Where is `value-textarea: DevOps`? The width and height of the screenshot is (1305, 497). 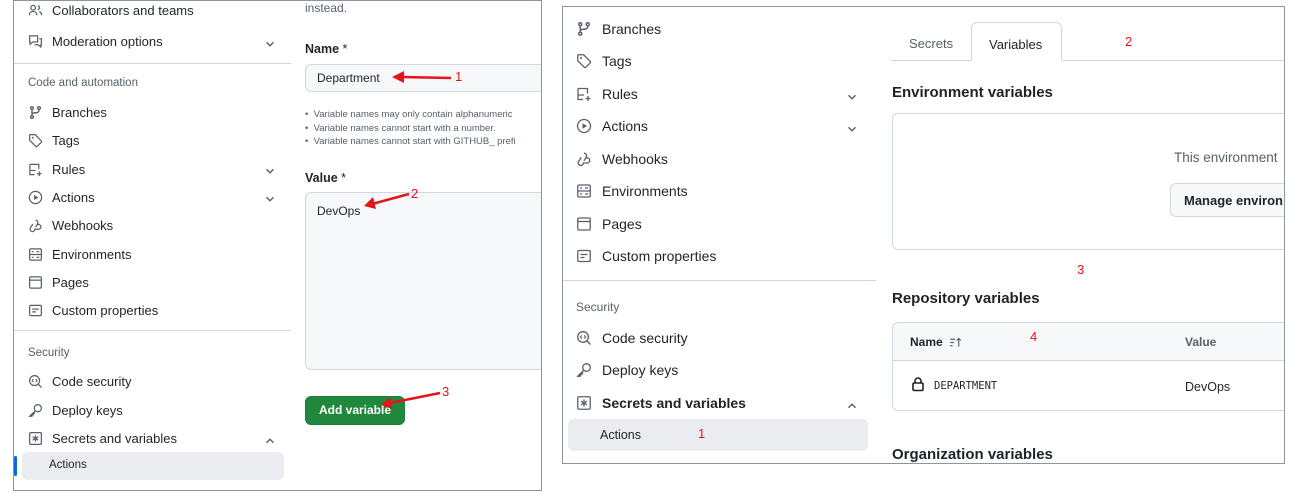 value-textarea: DevOps is located at coordinates (423, 281).